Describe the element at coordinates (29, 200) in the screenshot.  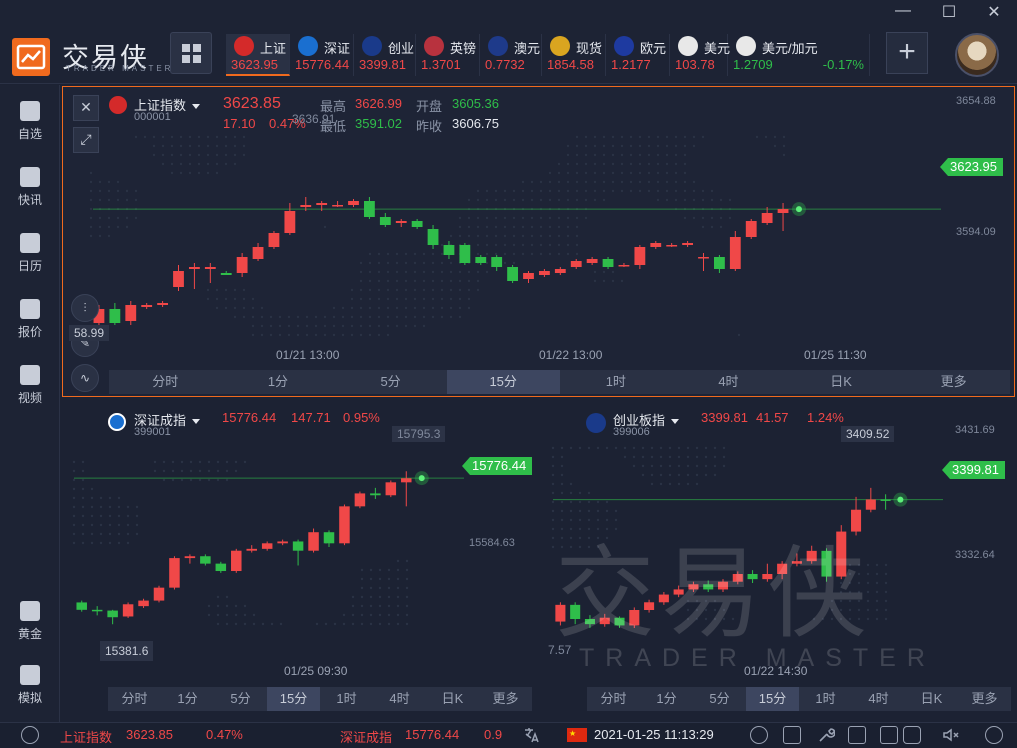
I see `sidebar-item-label: 快讯` at that location.